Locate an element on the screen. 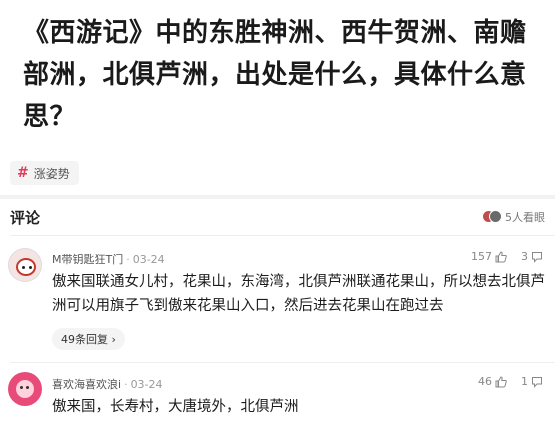  comment-actions: 157 3 is located at coordinates (507, 256).